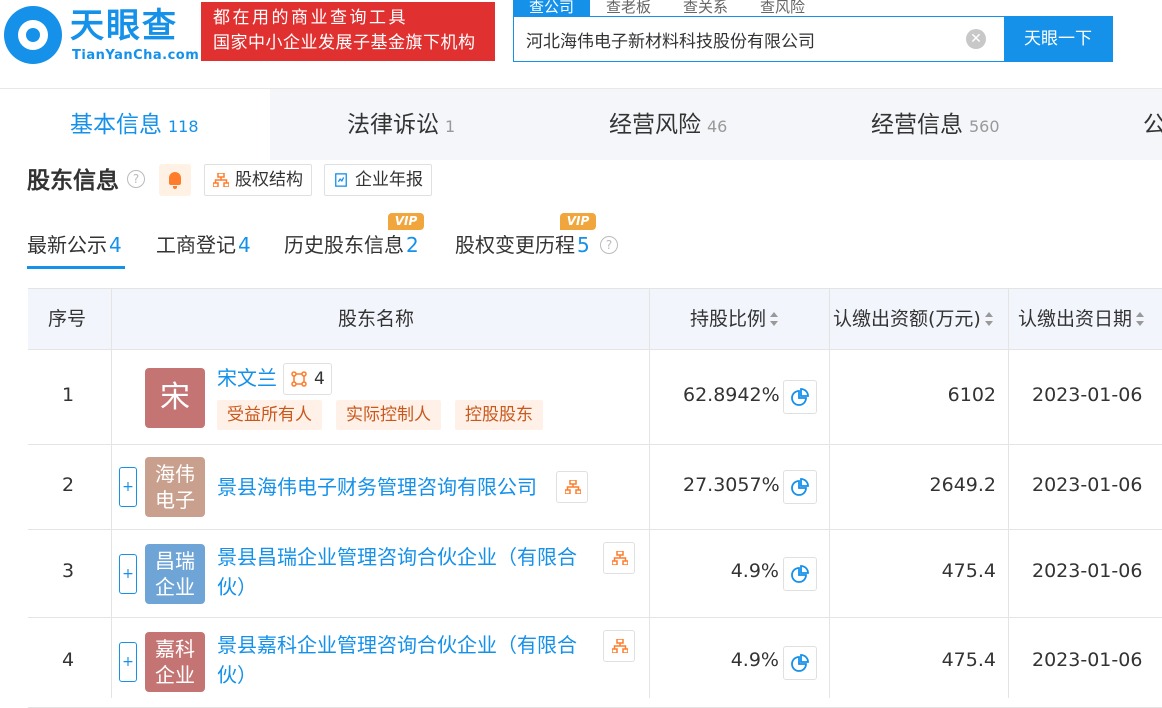 The width and height of the screenshot is (1162, 708). I want to click on clear-icon: ✕, so click(976, 39).